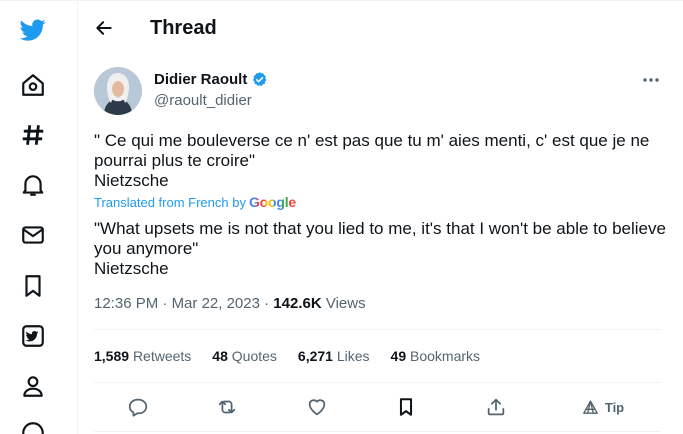 This screenshot has width=683, height=434. I want to click on twitter-blue-icon, so click(33, 336).